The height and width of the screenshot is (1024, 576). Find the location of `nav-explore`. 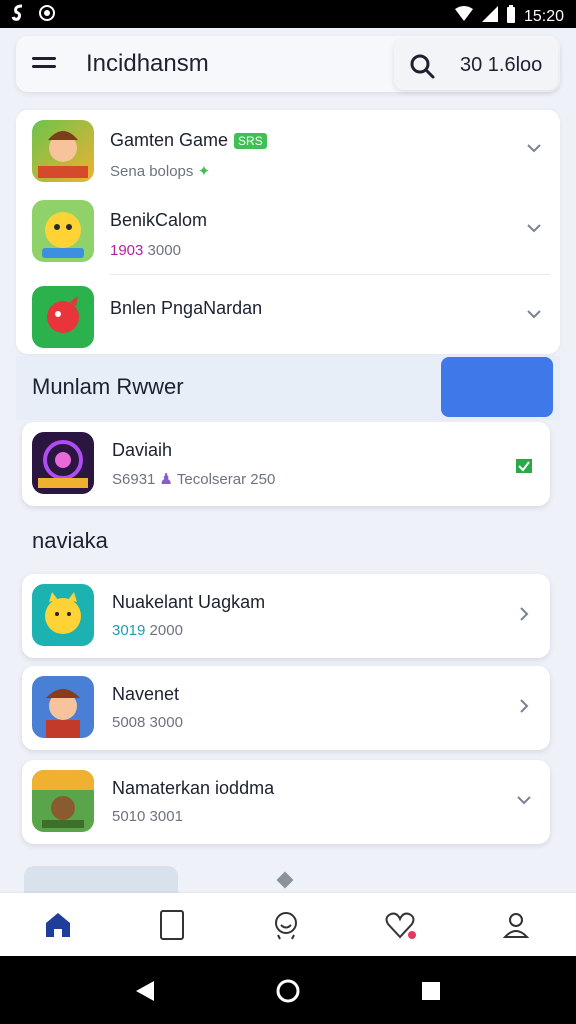

nav-explore is located at coordinates (286, 925).